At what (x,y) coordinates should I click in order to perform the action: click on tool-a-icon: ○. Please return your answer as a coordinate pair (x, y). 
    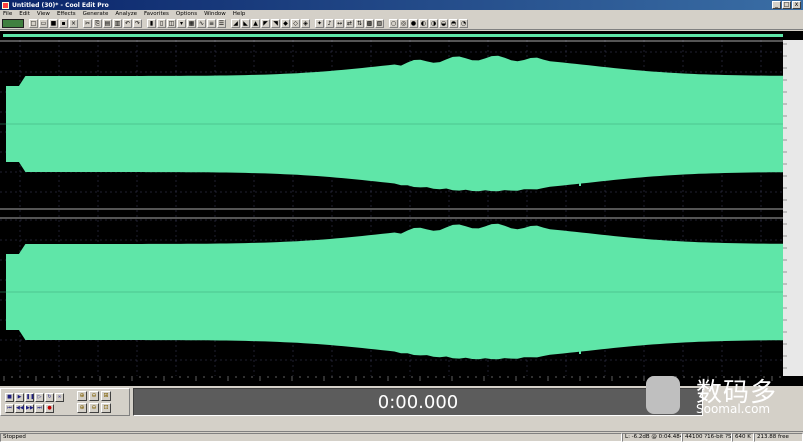
    Looking at the image, I should click on (393, 23).